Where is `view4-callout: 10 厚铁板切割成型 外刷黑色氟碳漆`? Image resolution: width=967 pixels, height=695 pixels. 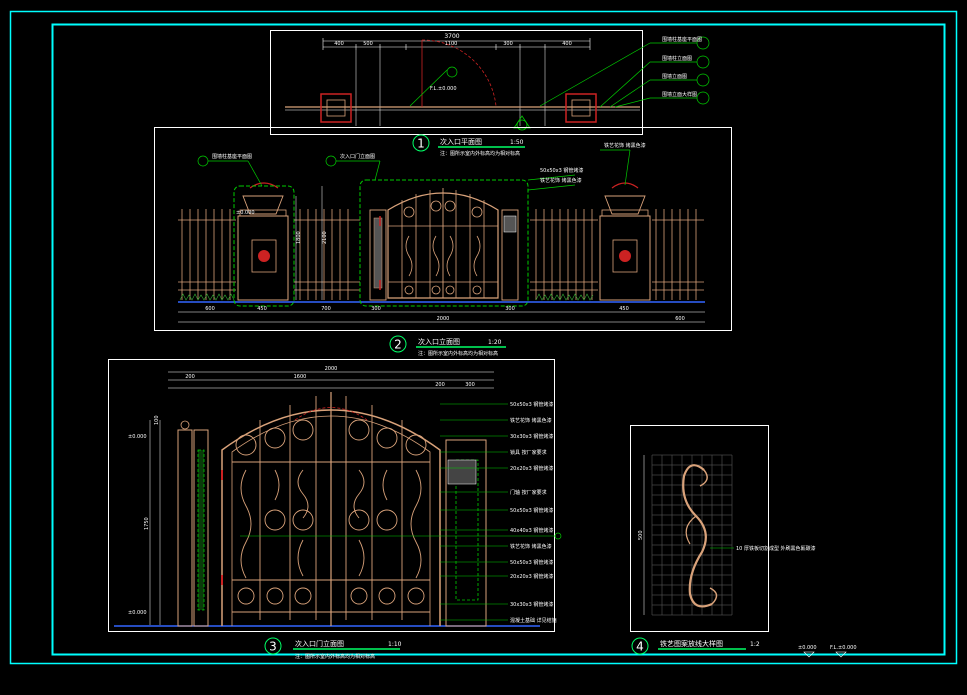
view4-callout: 10 厚铁板切割成型 外刷黑色氟碳漆 is located at coordinates (776, 548).